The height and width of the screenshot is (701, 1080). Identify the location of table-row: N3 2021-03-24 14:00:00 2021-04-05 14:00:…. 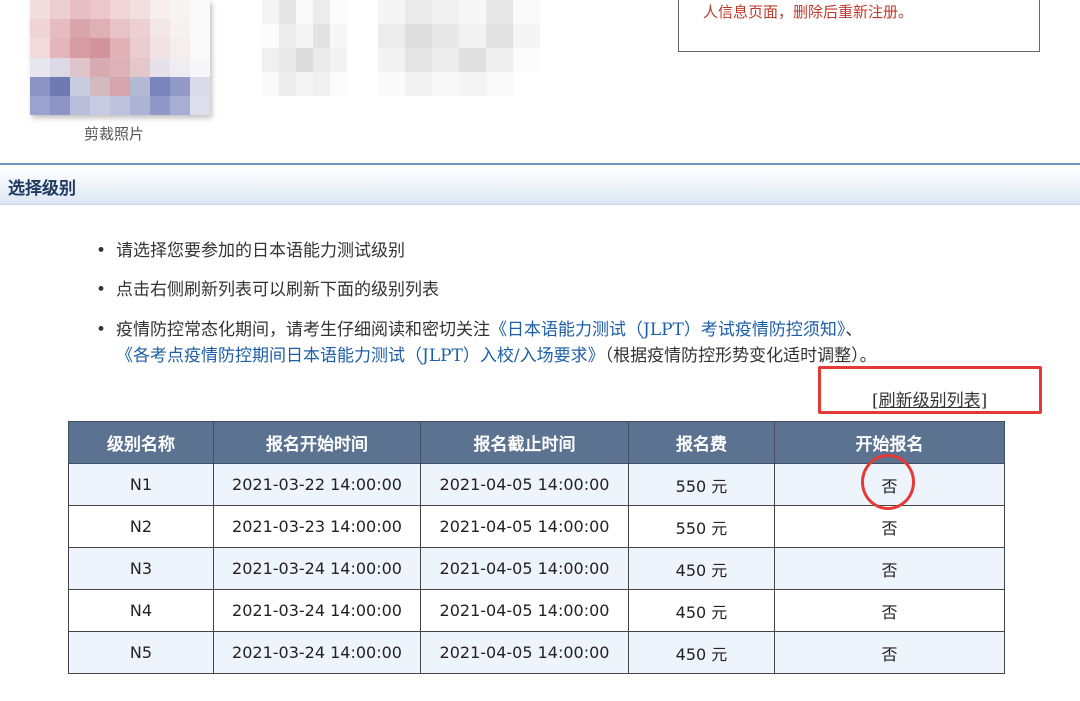
(536, 568).